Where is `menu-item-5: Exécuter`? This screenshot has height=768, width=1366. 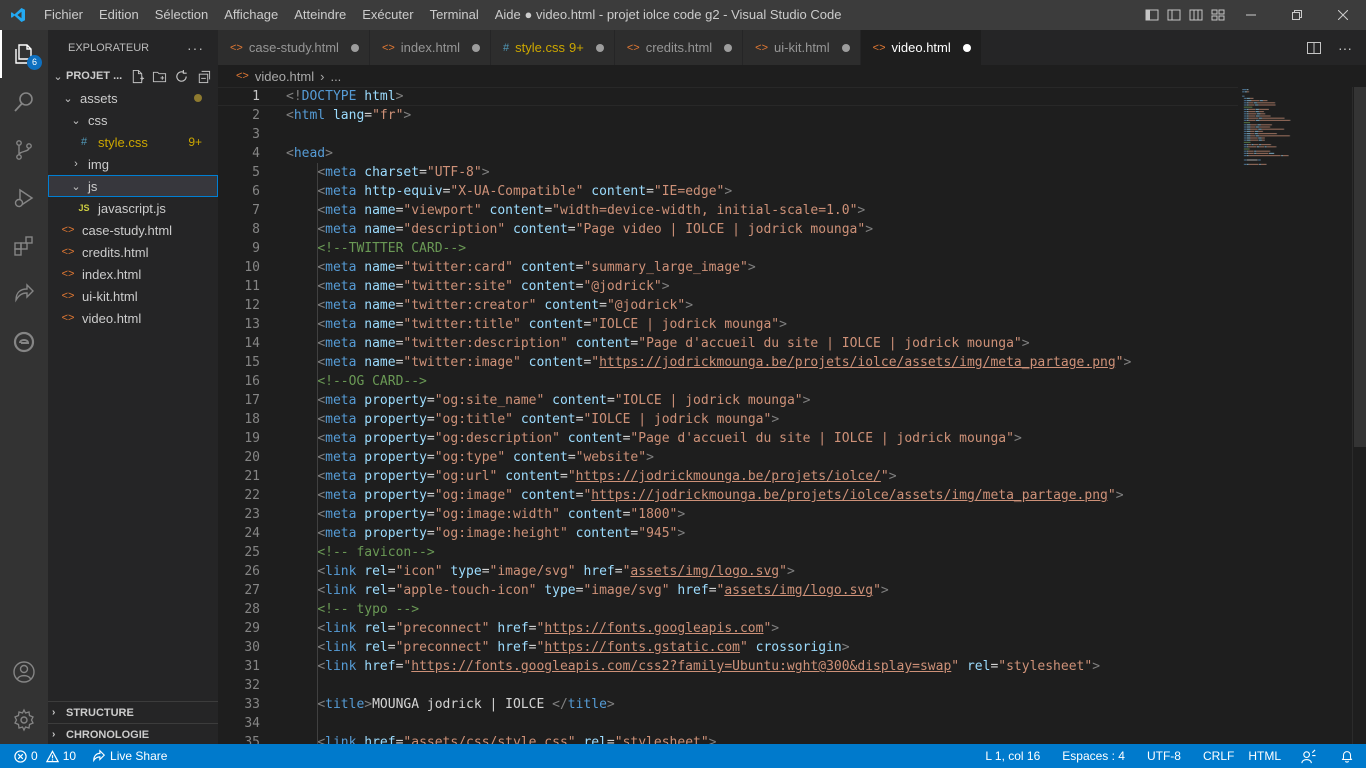
menu-item-5: Exécuter is located at coordinates (387, 15).